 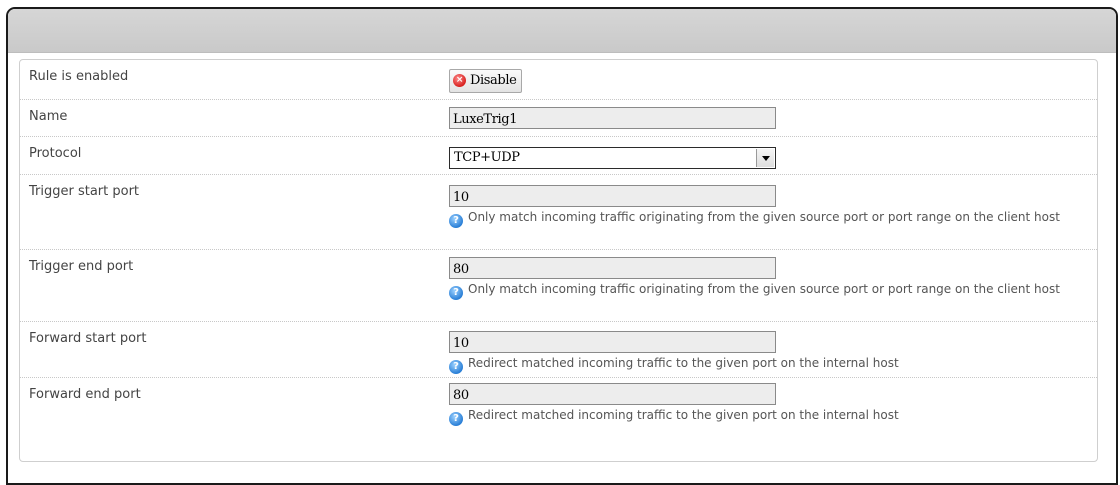 I want to click on trigger-end-port-input, so click(x=612, y=268).